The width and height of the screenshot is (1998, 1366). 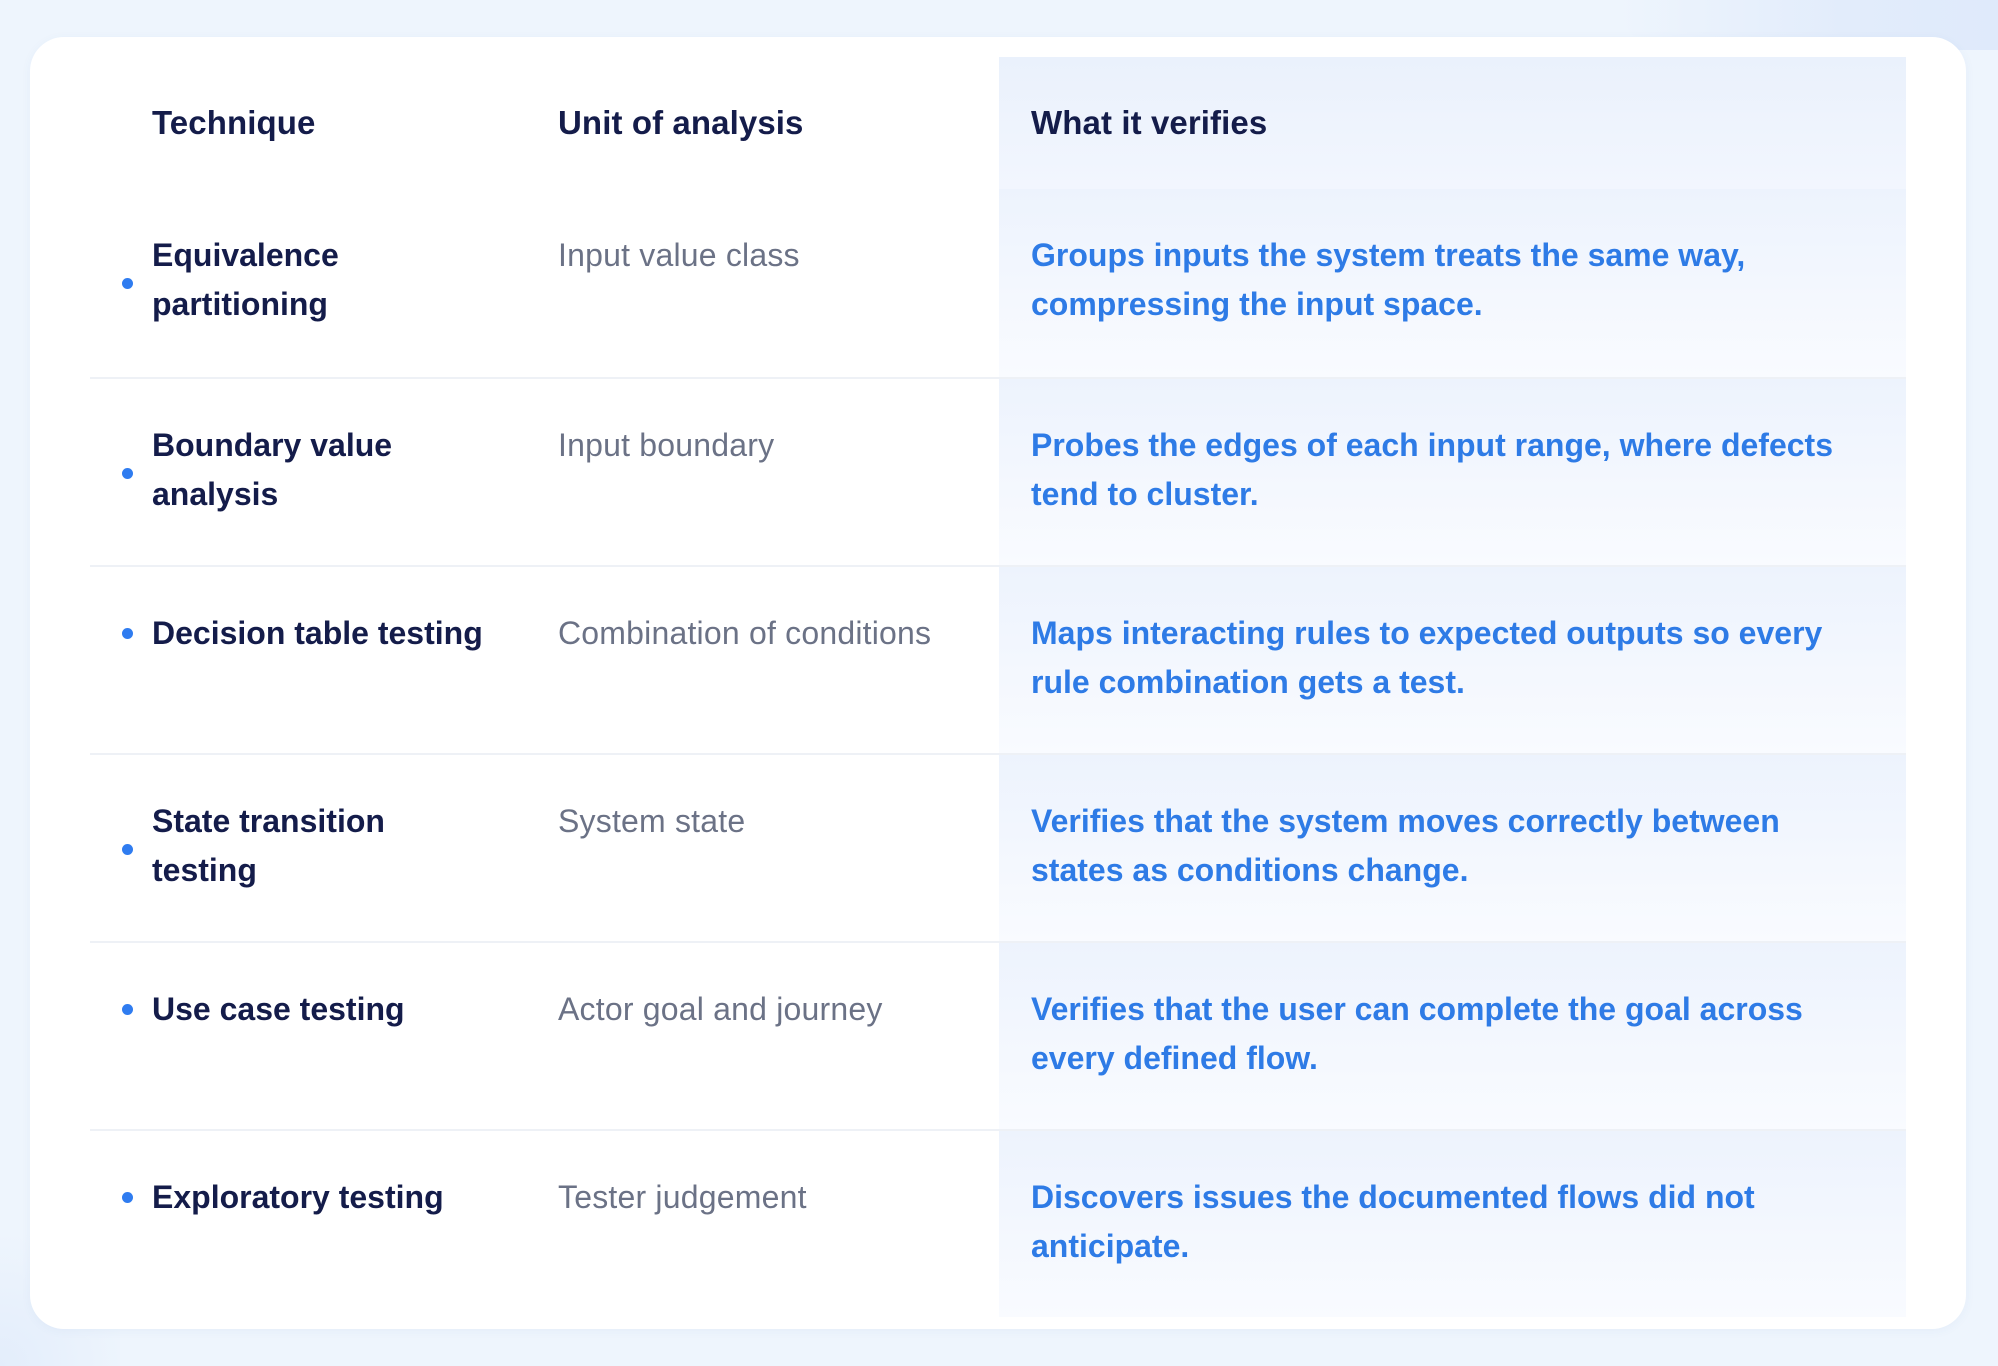 I want to click on technique-cell: State transition testing, so click(x=308, y=848).